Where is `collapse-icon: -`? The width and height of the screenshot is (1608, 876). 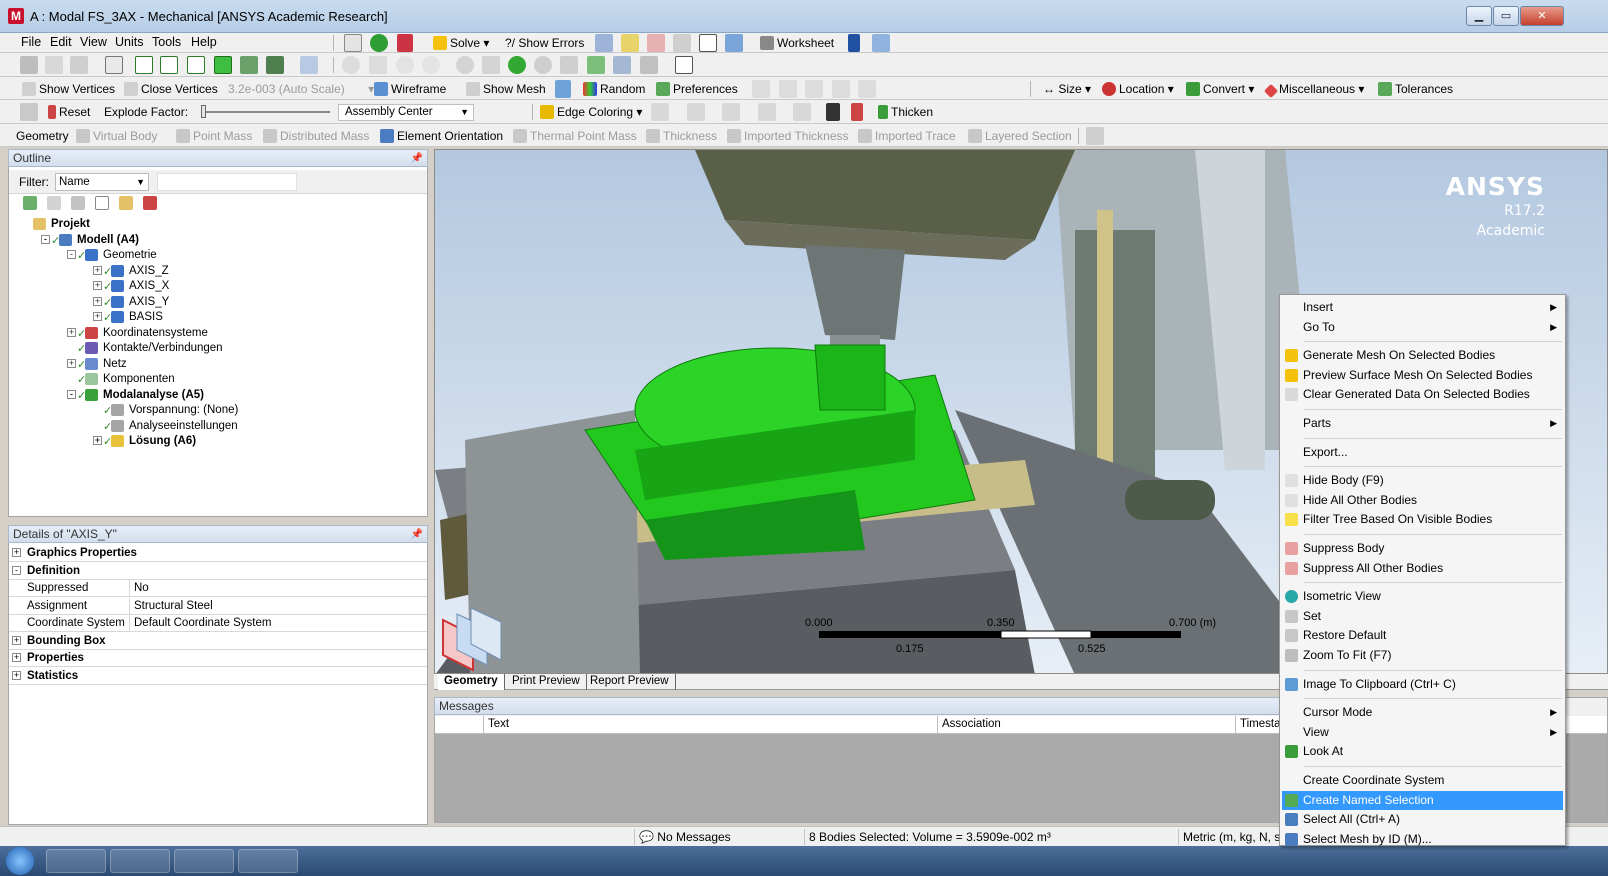
collapse-icon: - is located at coordinates (71, 394).